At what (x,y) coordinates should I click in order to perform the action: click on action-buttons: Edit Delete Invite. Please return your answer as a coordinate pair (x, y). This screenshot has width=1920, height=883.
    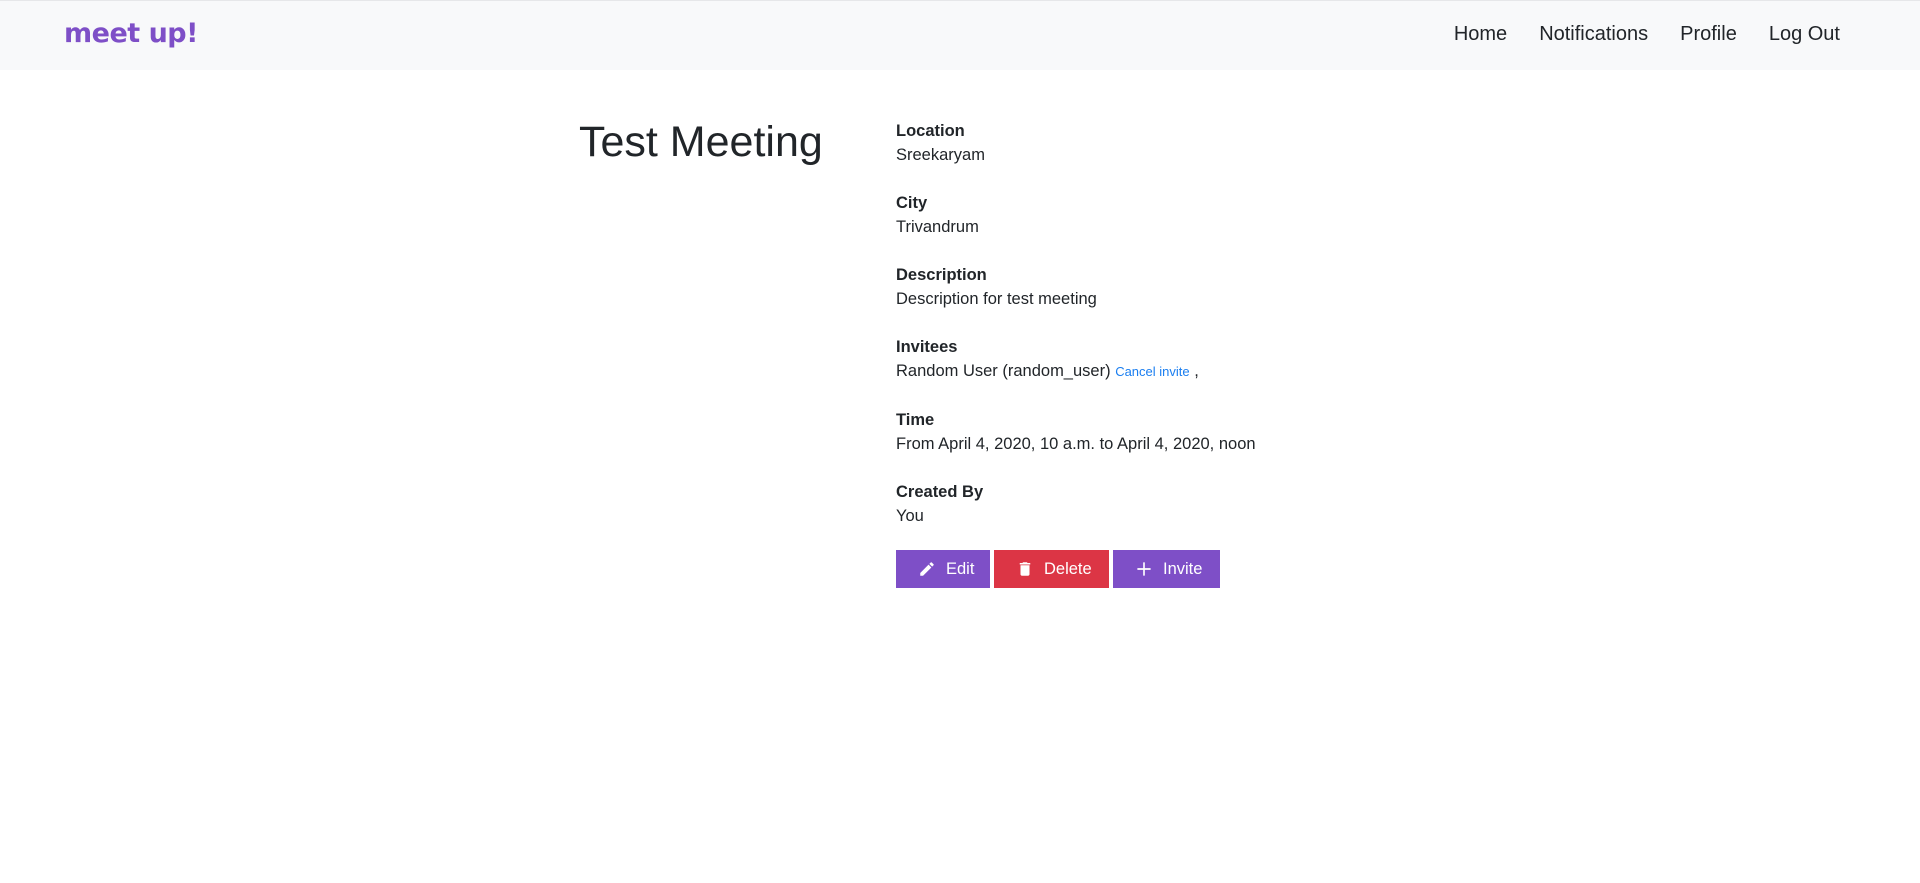
    Looking at the image, I should click on (1058, 569).